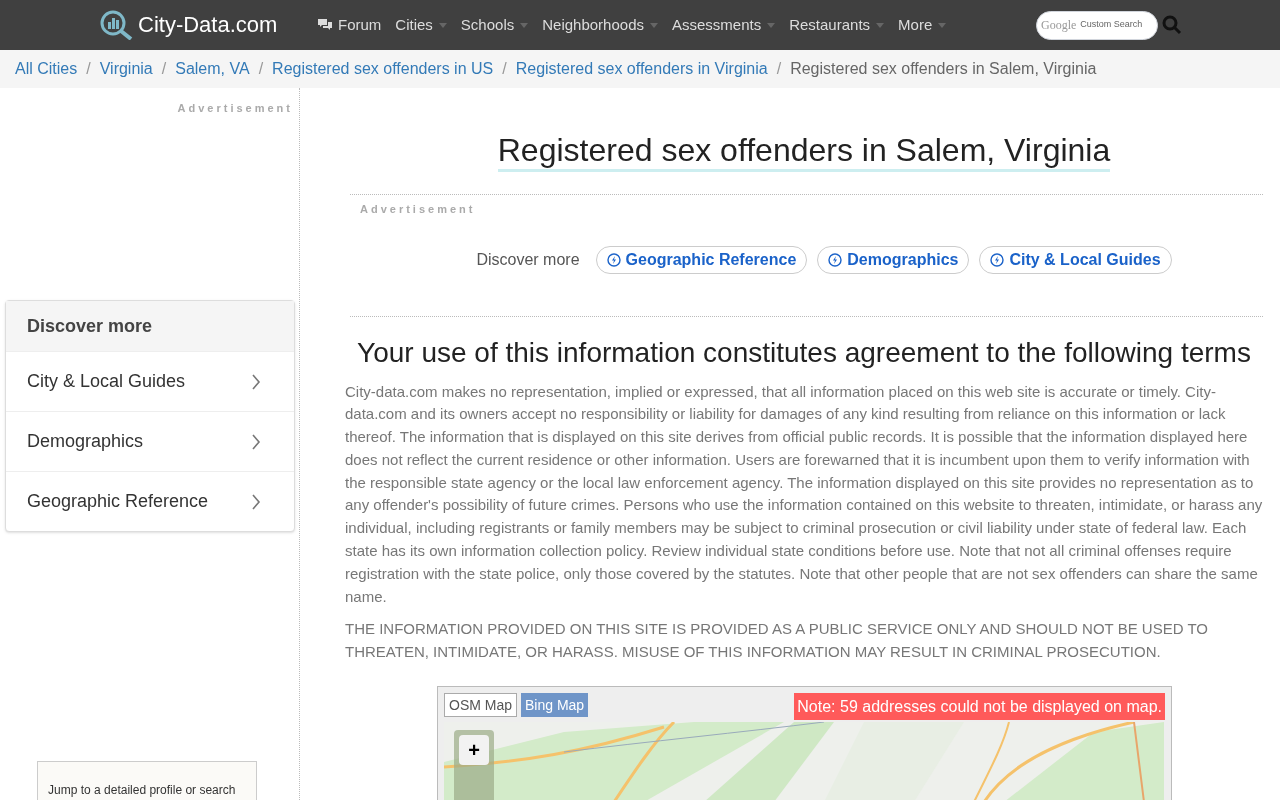  I want to click on google-label: Google, so click(1059, 25).